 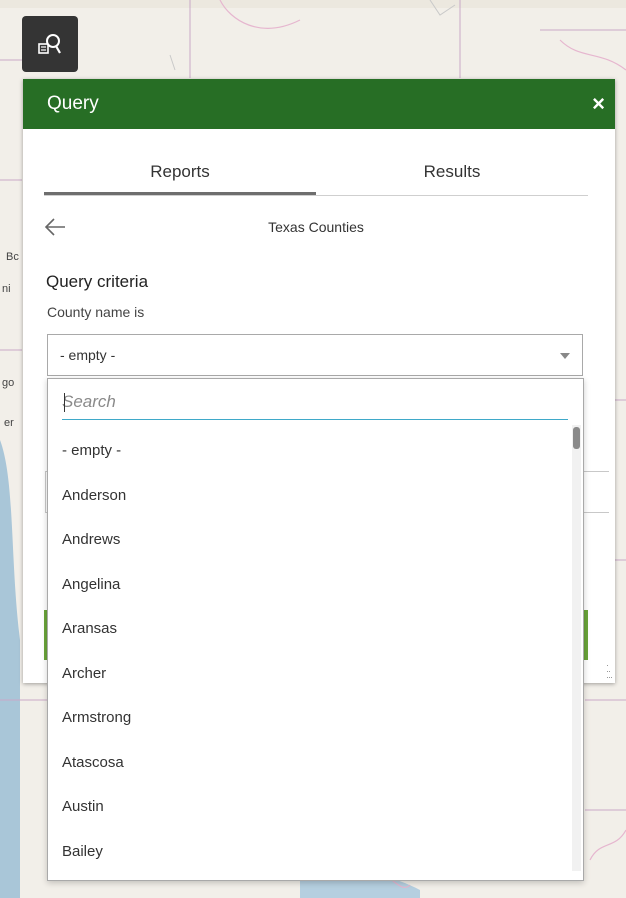 I want to click on list-item: Armstrong, so click(x=308, y=718).